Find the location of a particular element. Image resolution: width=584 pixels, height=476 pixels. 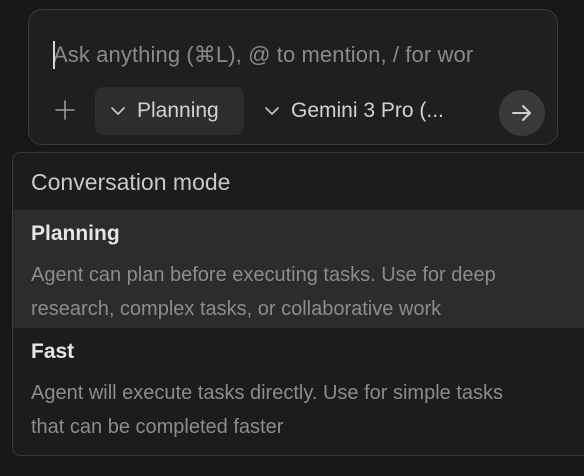

conversation-mode-button: Planning is located at coordinates (169, 111).